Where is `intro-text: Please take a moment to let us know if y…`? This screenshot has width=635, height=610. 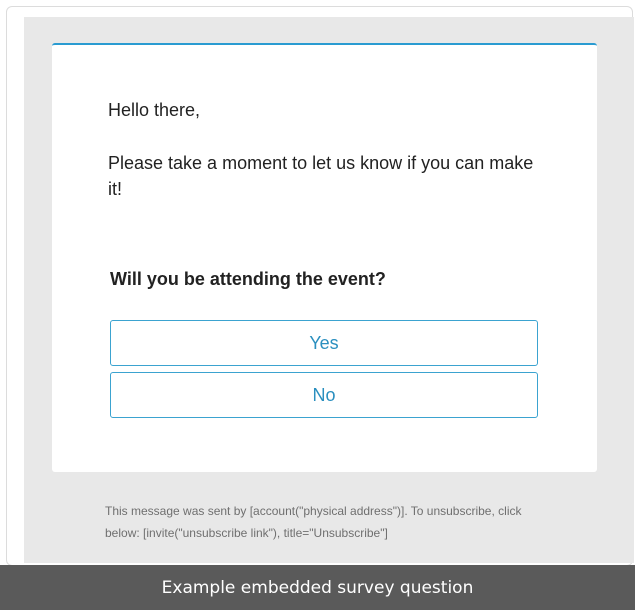 intro-text: Please take a moment to let us know if y… is located at coordinates (321, 176).